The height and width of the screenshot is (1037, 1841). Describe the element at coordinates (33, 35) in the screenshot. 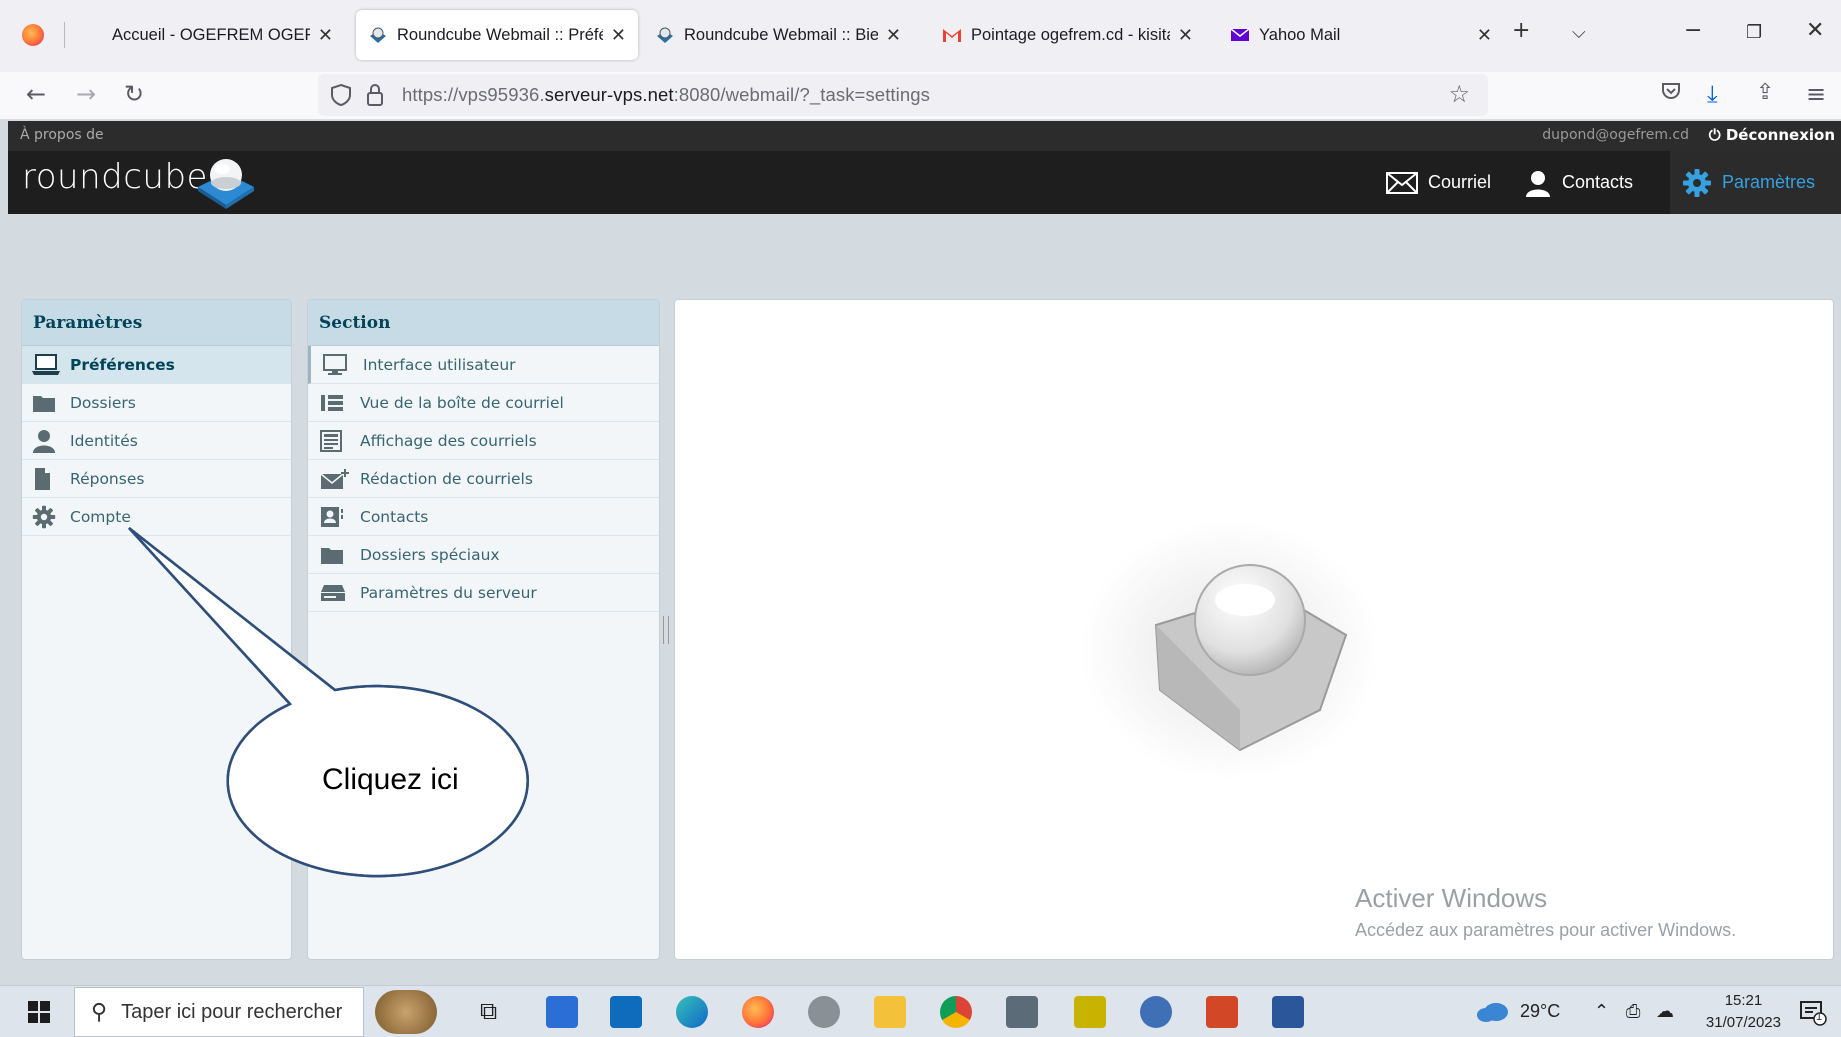

I see `firefox-menu-icon` at that location.